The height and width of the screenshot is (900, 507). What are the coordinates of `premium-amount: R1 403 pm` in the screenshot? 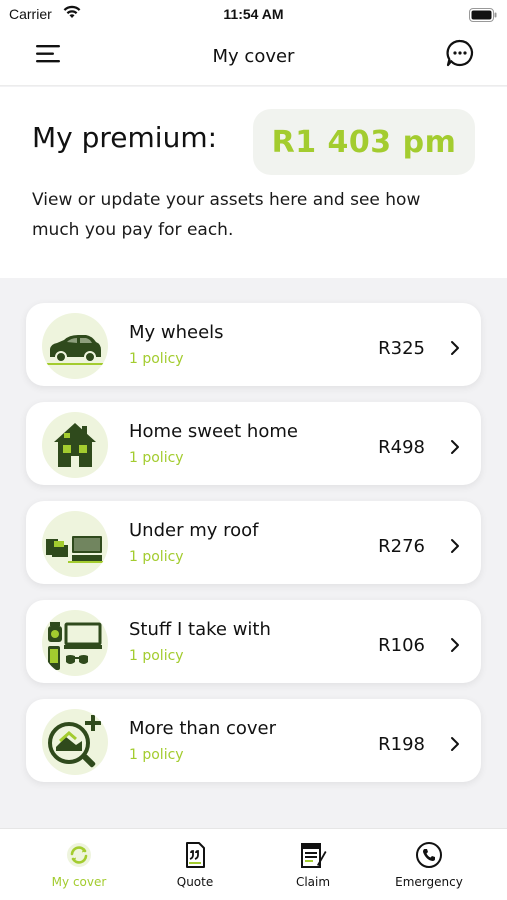 It's located at (364, 142).